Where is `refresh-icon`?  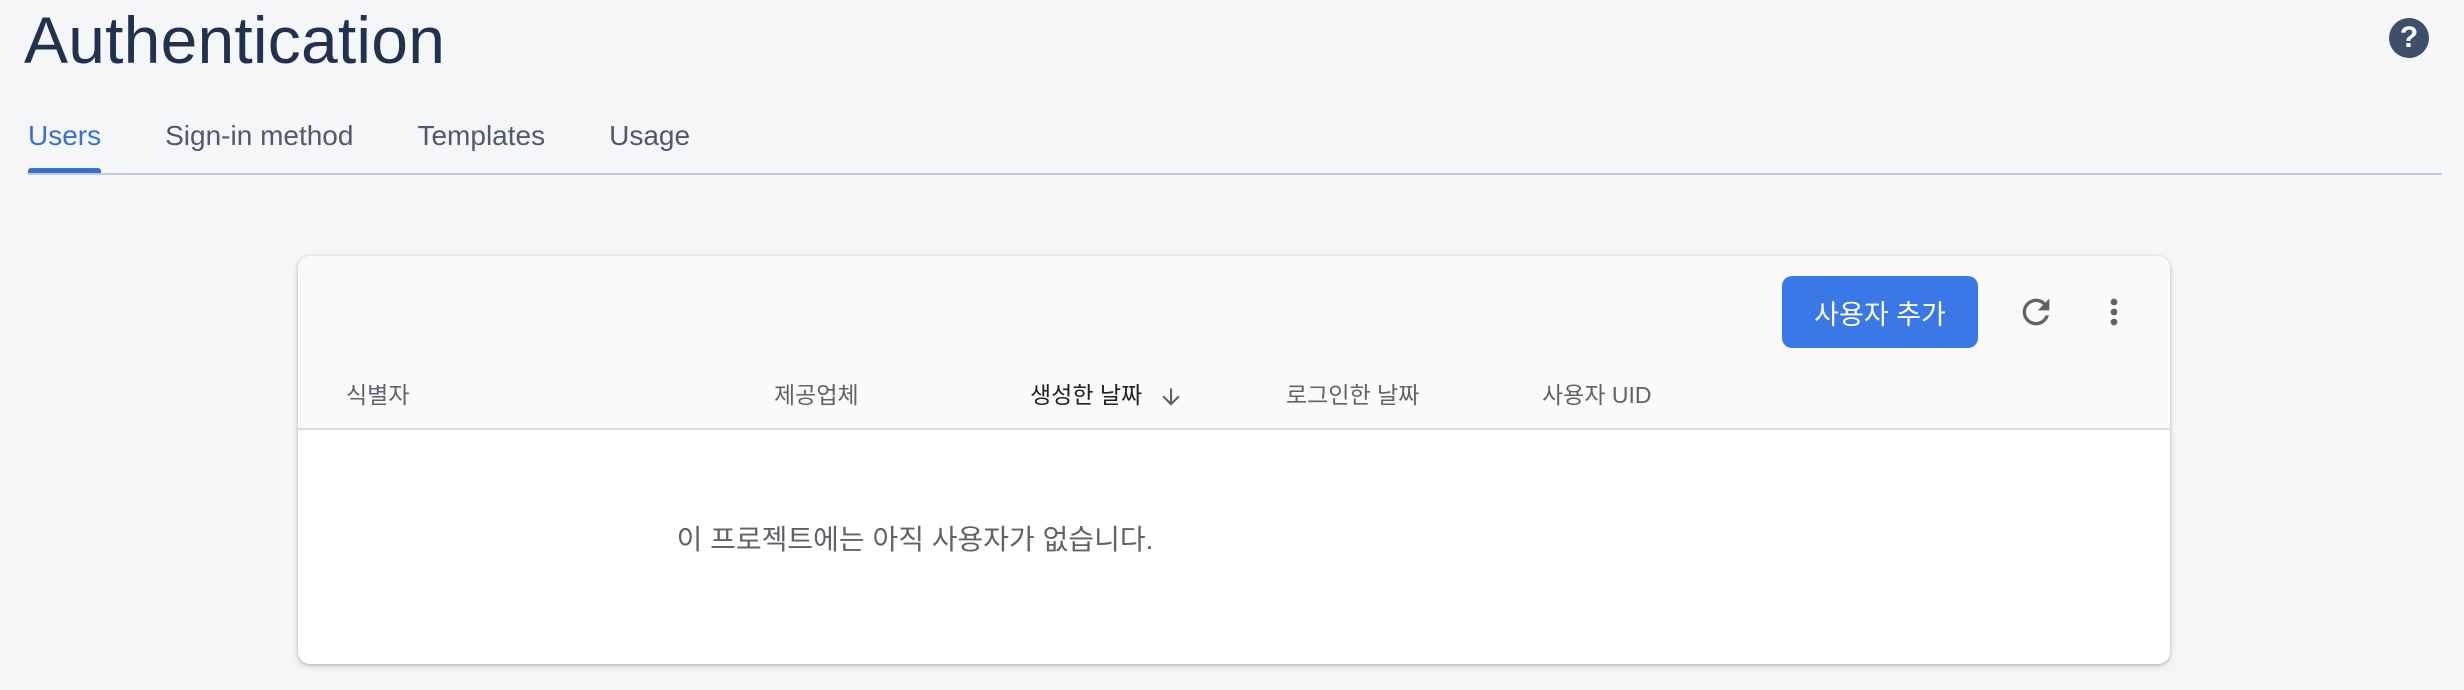
refresh-icon is located at coordinates (2036, 312).